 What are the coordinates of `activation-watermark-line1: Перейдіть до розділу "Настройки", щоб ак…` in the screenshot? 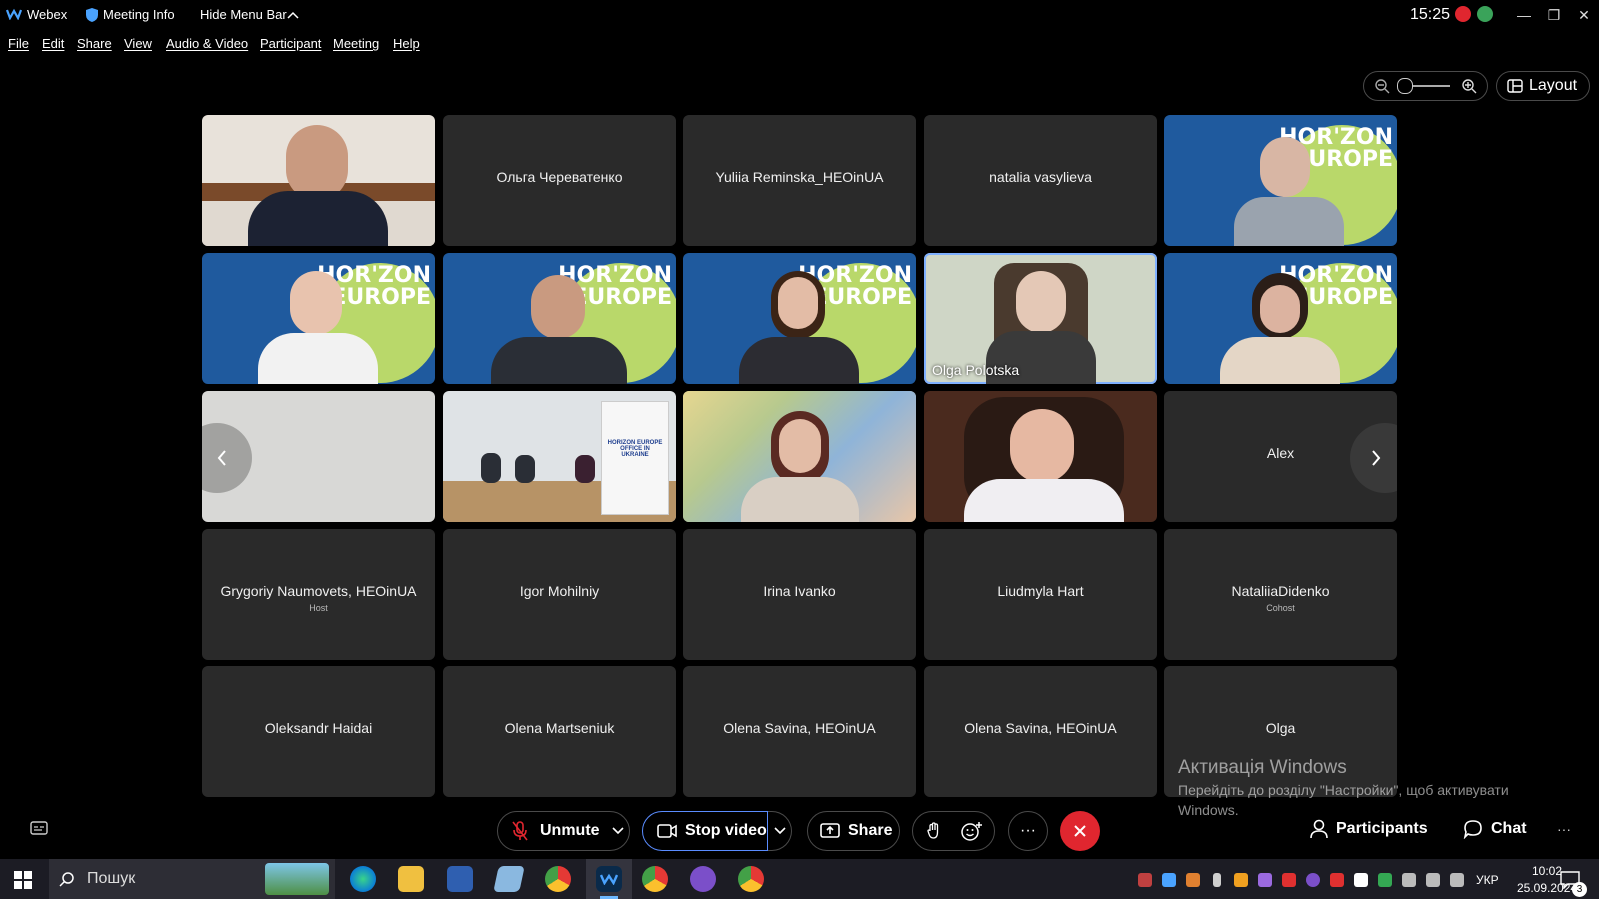 It's located at (1343, 790).